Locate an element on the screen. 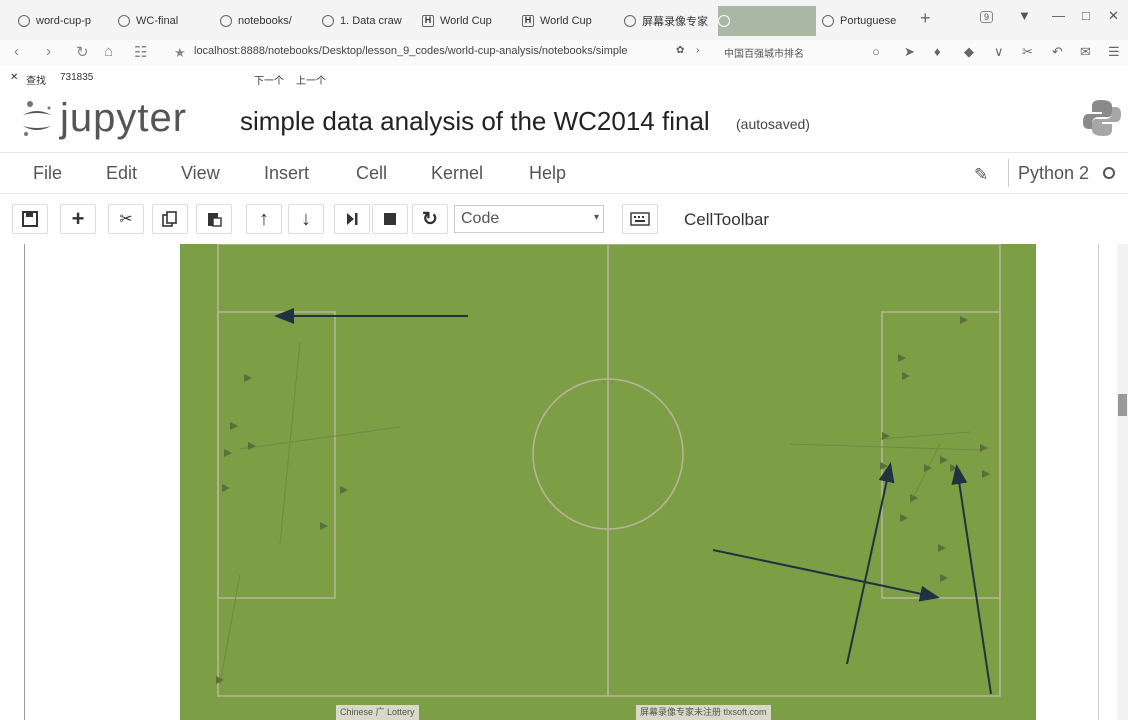  find-label: 查找 is located at coordinates (36, 81).